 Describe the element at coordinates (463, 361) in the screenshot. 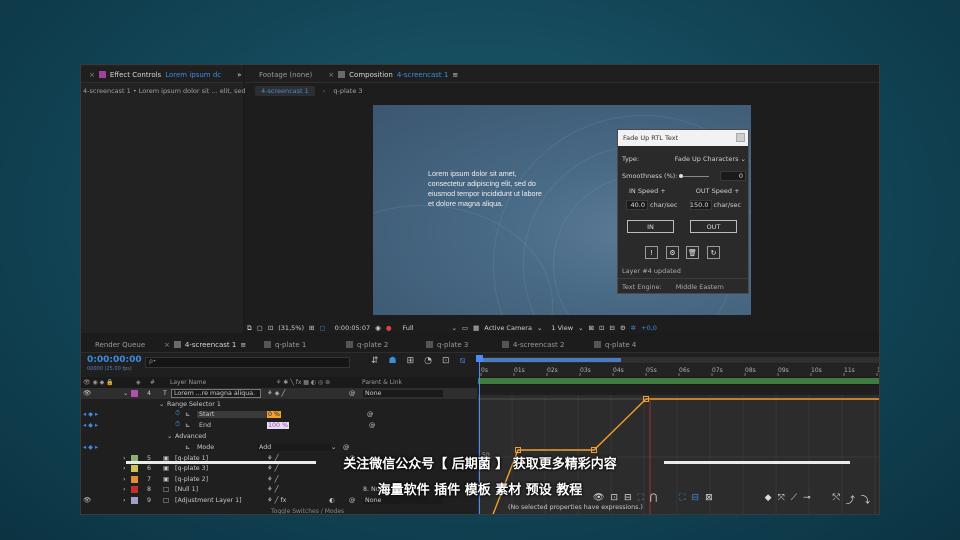

I see `graph-editor-toggle-icon: ⧅` at that location.